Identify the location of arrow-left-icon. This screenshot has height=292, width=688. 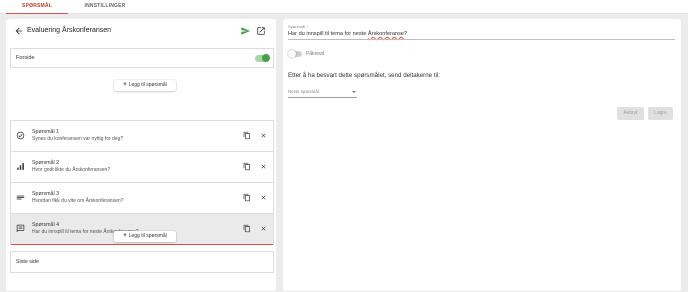
(19, 31).